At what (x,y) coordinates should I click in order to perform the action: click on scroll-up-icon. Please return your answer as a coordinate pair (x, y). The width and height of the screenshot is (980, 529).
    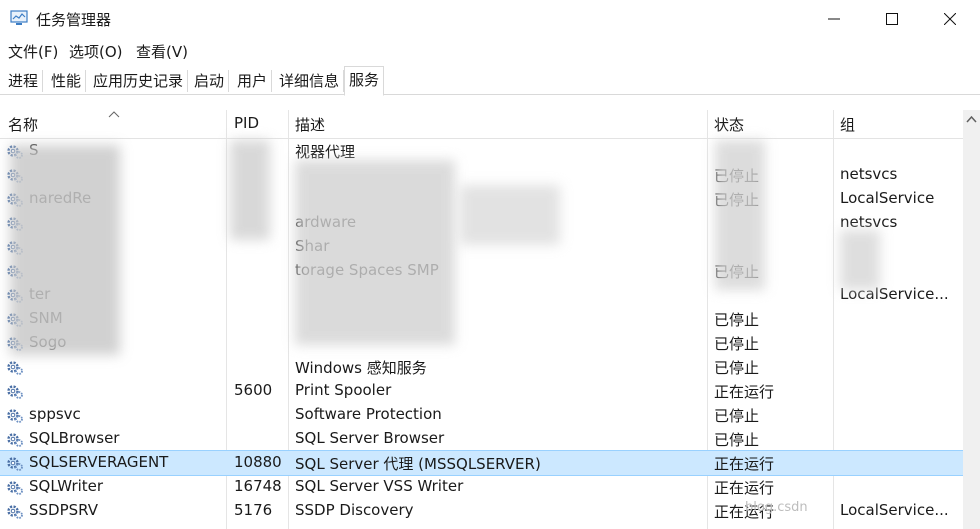
    Looking at the image, I should click on (971, 120).